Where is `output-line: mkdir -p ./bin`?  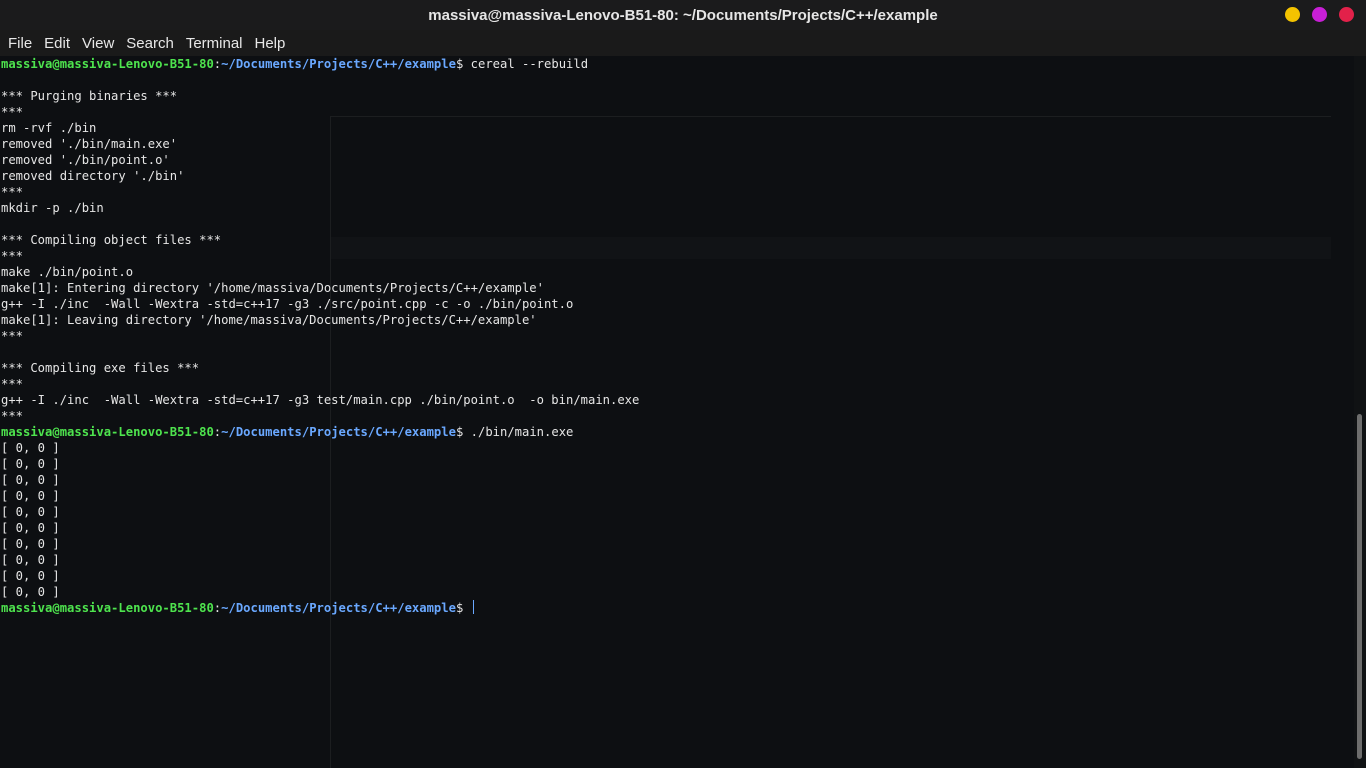 output-line: mkdir -p ./bin is located at coordinates (52, 208).